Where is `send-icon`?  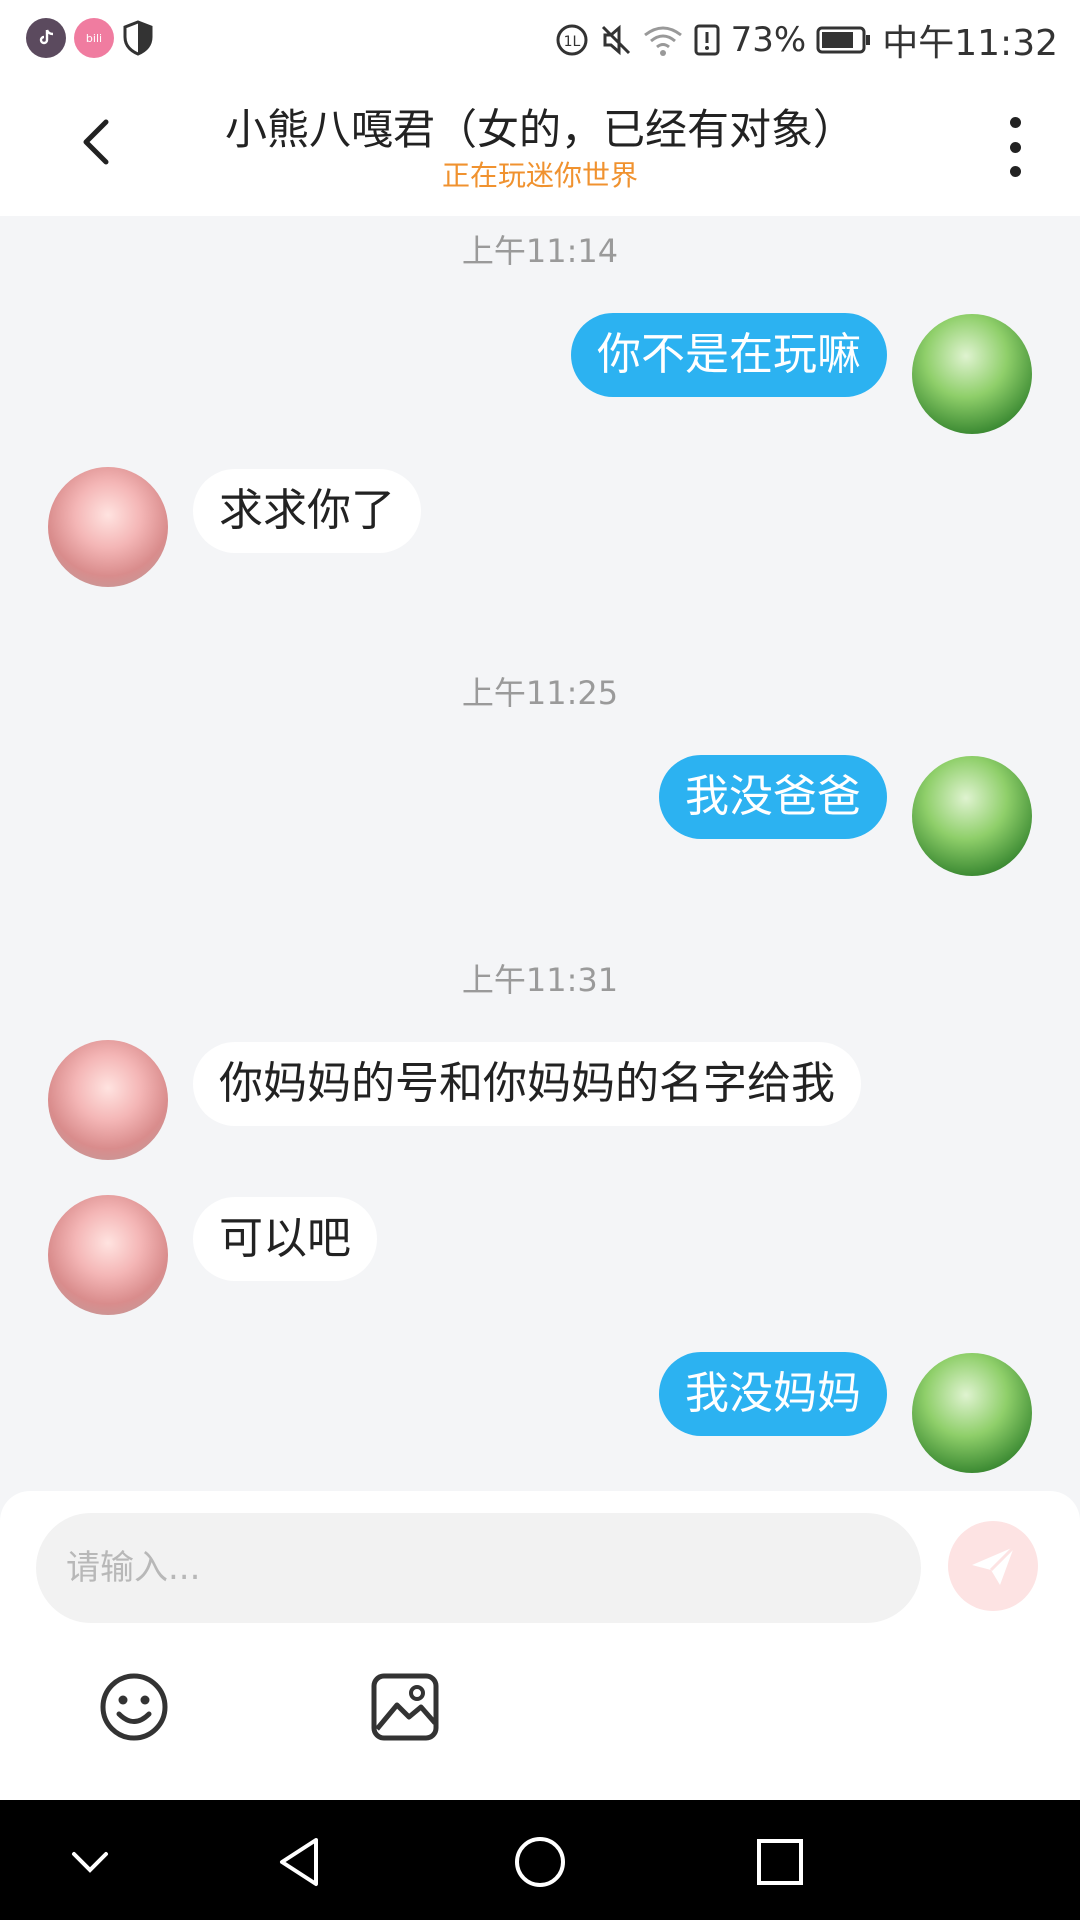
send-icon is located at coordinates (994, 1565).